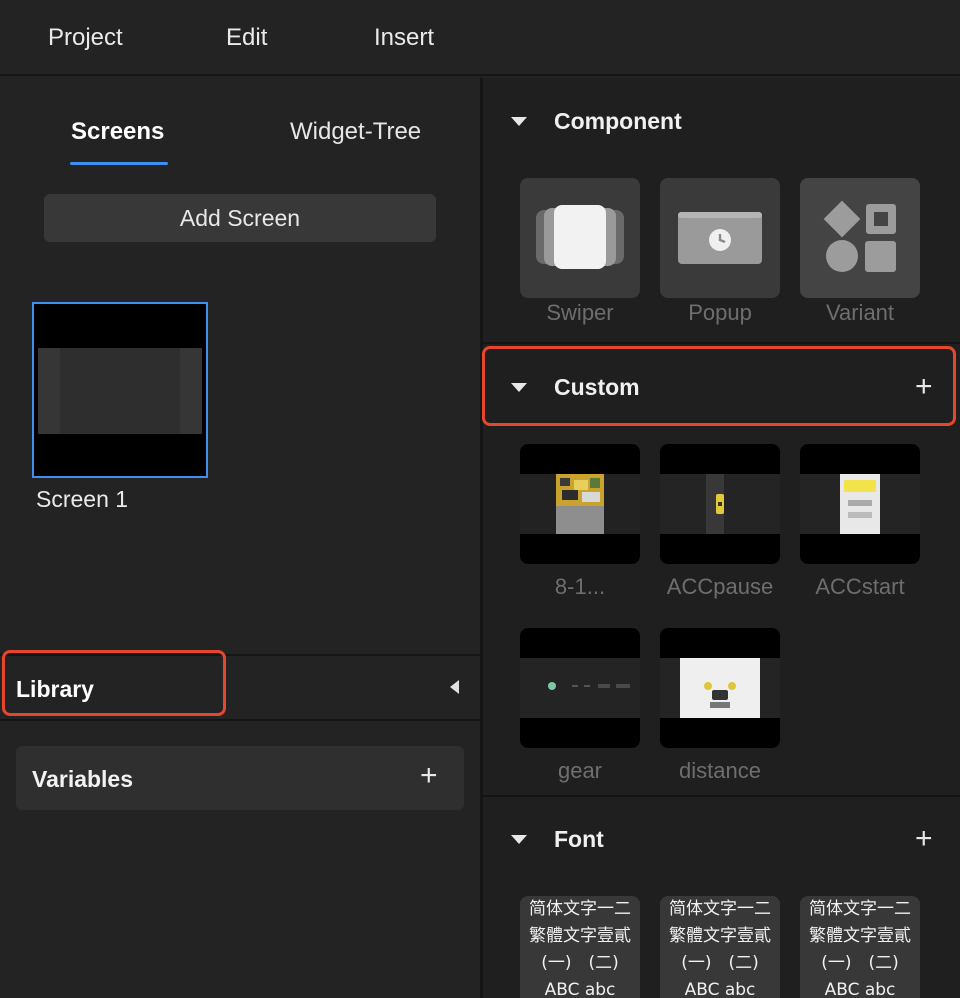 This screenshot has height=998, width=960. I want to click on tab-widget-tree: Widget-Tree, so click(355, 132).